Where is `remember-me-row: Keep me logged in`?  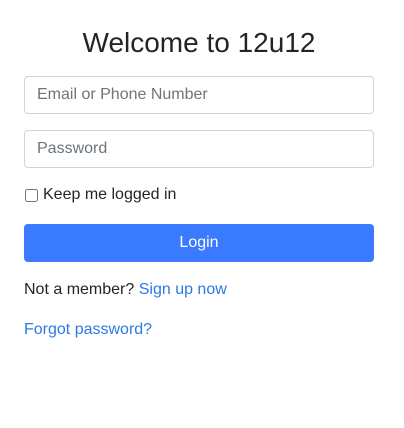
remember-me-row: Keep me logged in is located at coordinates (100, 195).